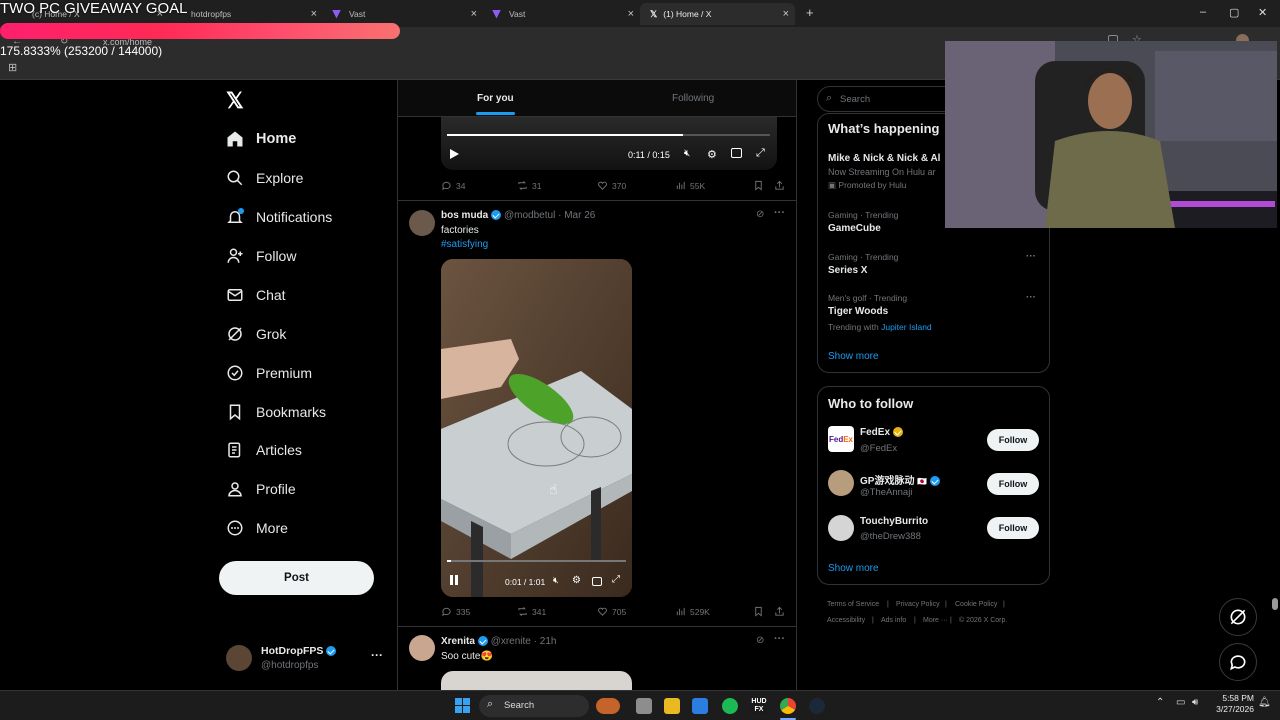 Image resolution: width=1280 pixels, height=720 pixels. I want to click on browser-tab: hotdropfps ×, so click(242, 14).